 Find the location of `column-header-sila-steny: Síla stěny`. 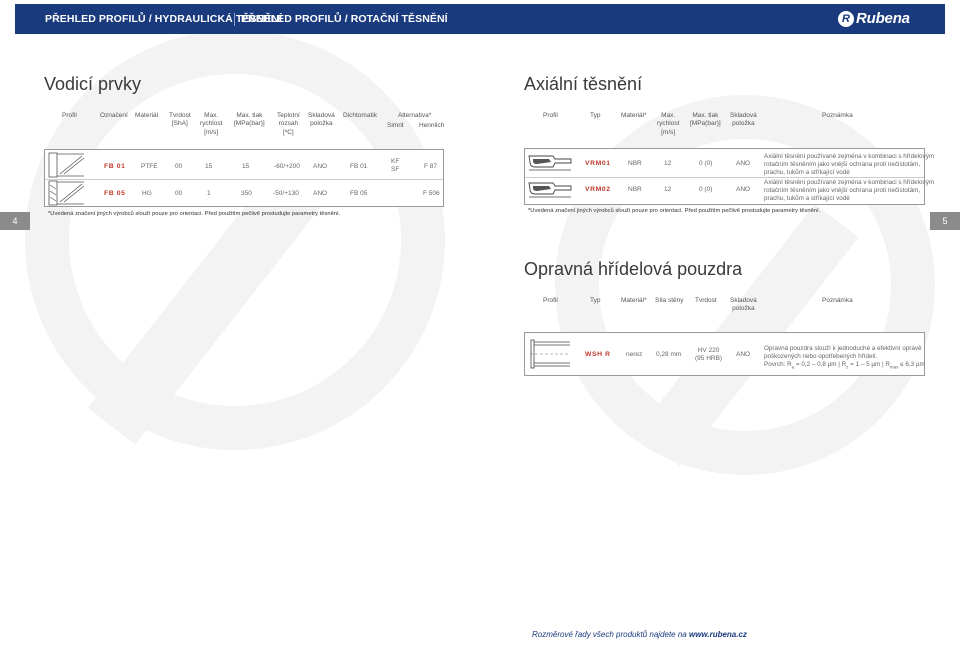

column-header-sila-steny: Síla stěny is located at coordinates (669, 300).